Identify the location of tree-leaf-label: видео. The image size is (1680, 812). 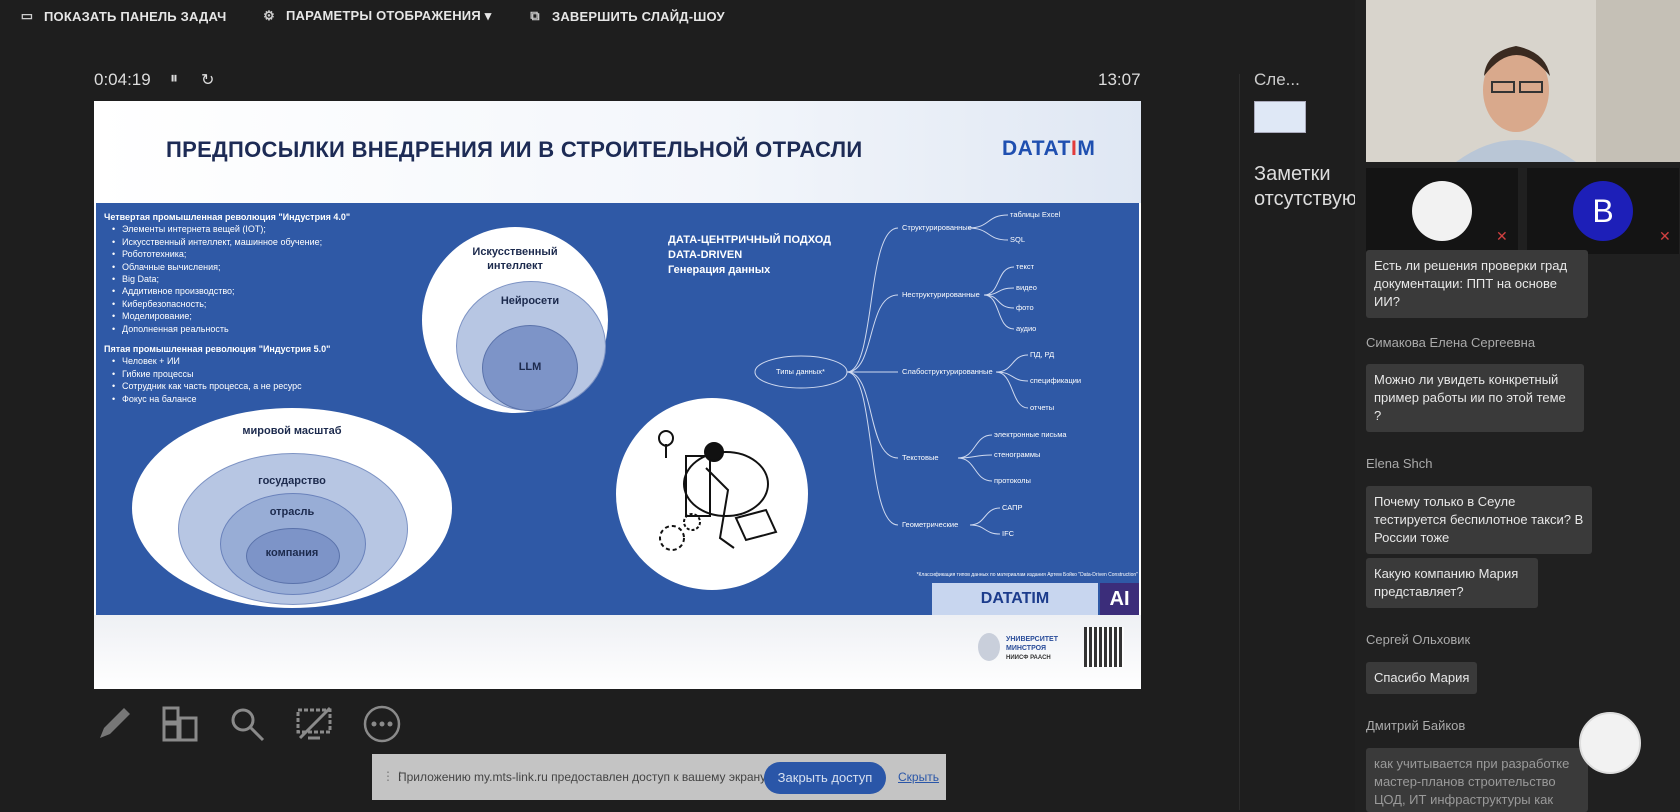
(1026, 287).